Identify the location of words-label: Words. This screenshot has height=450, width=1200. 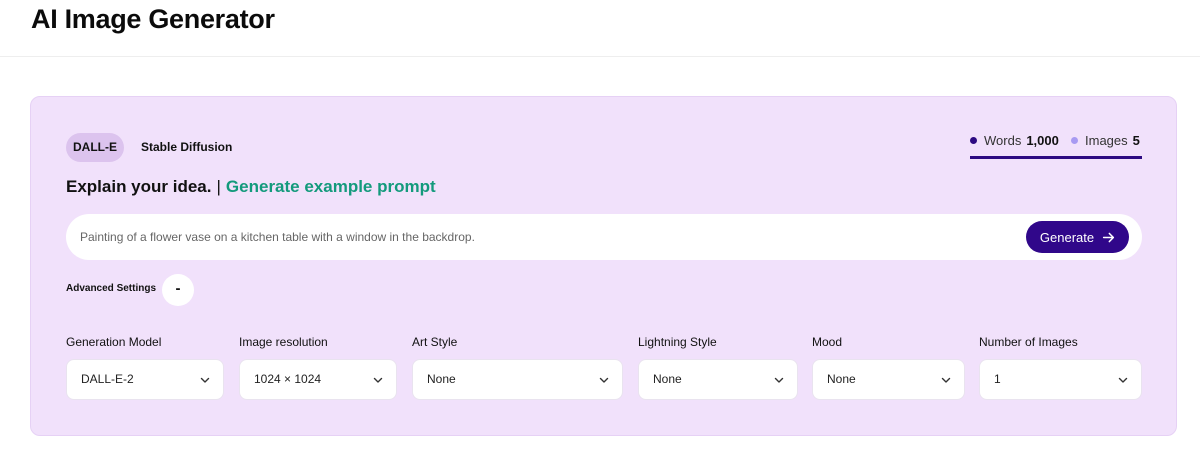
(1003, 140).